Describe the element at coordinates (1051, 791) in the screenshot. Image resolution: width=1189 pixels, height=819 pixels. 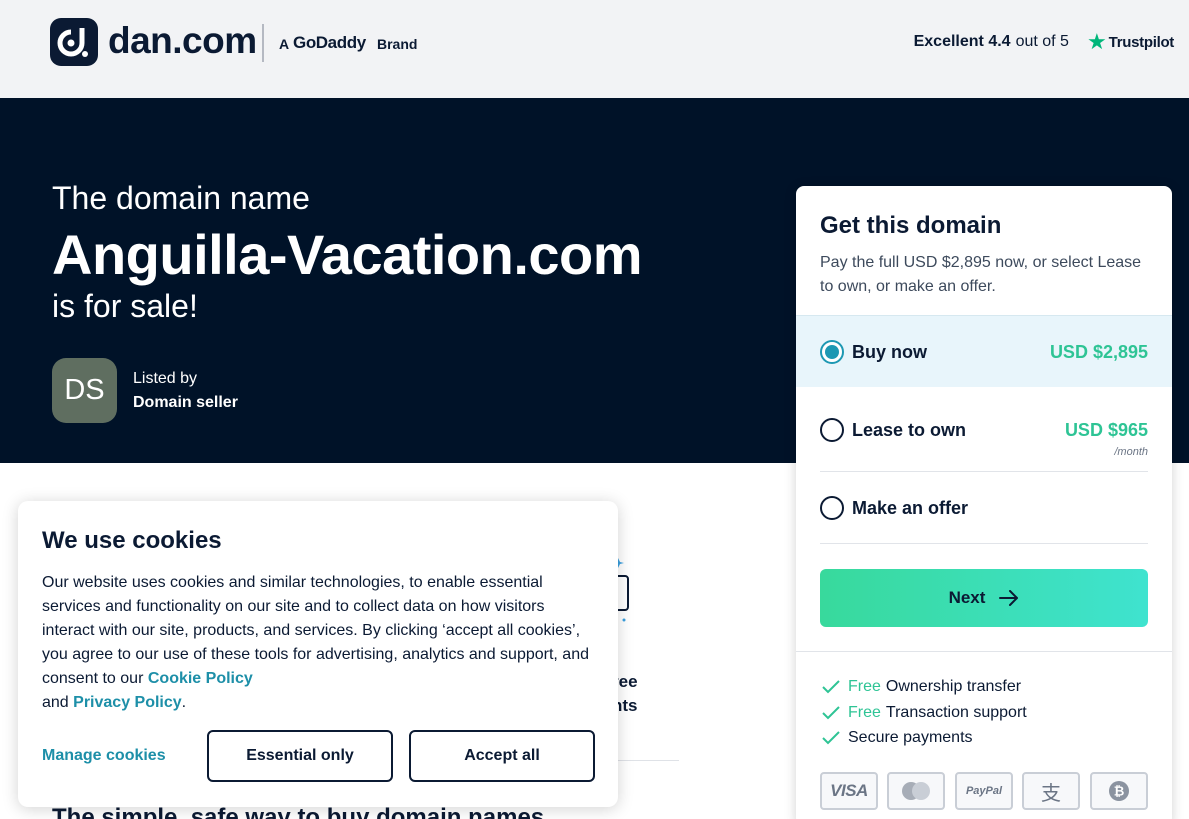
I see `alipay-icon: 支` at that location.